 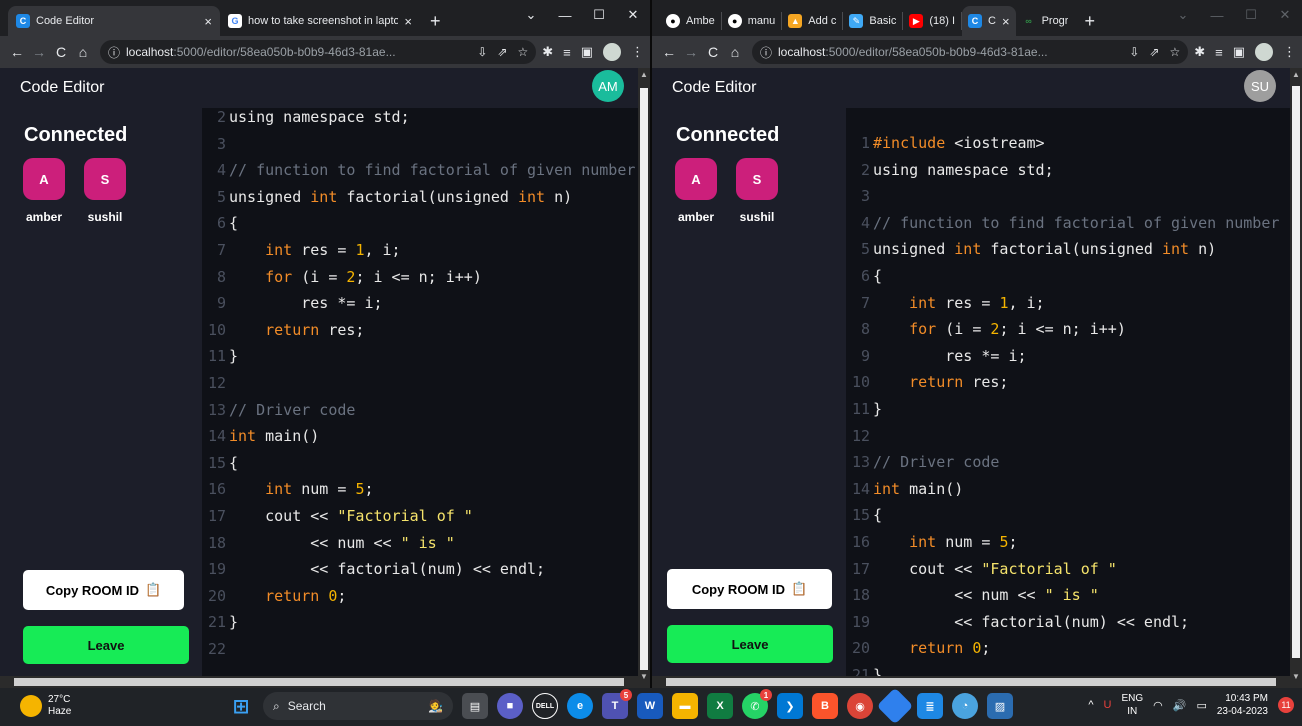 I want to click on weather-widget: 27°C Haze, so click(x=45, y=706).